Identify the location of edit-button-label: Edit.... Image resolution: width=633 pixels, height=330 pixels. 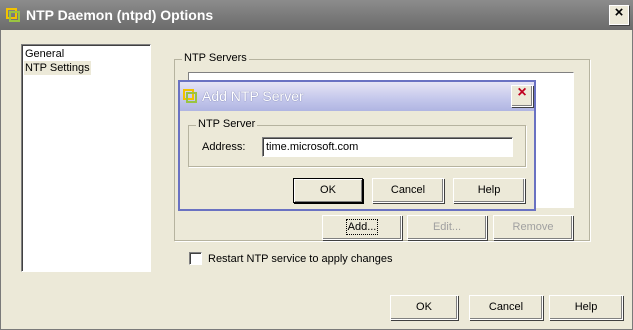
(447, 227).